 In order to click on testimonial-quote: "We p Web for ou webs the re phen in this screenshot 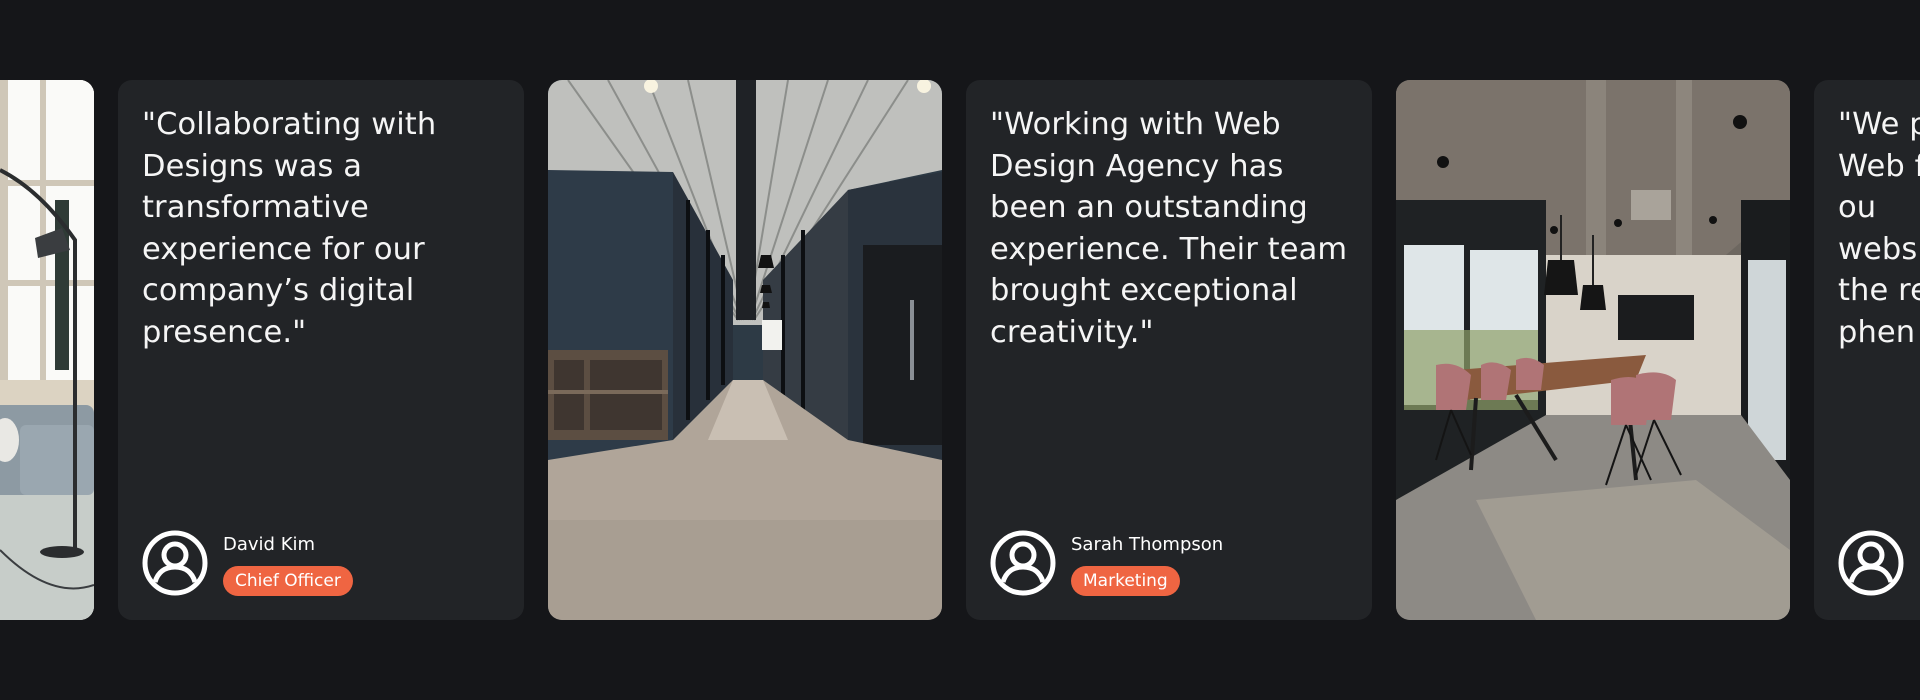, I will do `click(1879, 228)`.